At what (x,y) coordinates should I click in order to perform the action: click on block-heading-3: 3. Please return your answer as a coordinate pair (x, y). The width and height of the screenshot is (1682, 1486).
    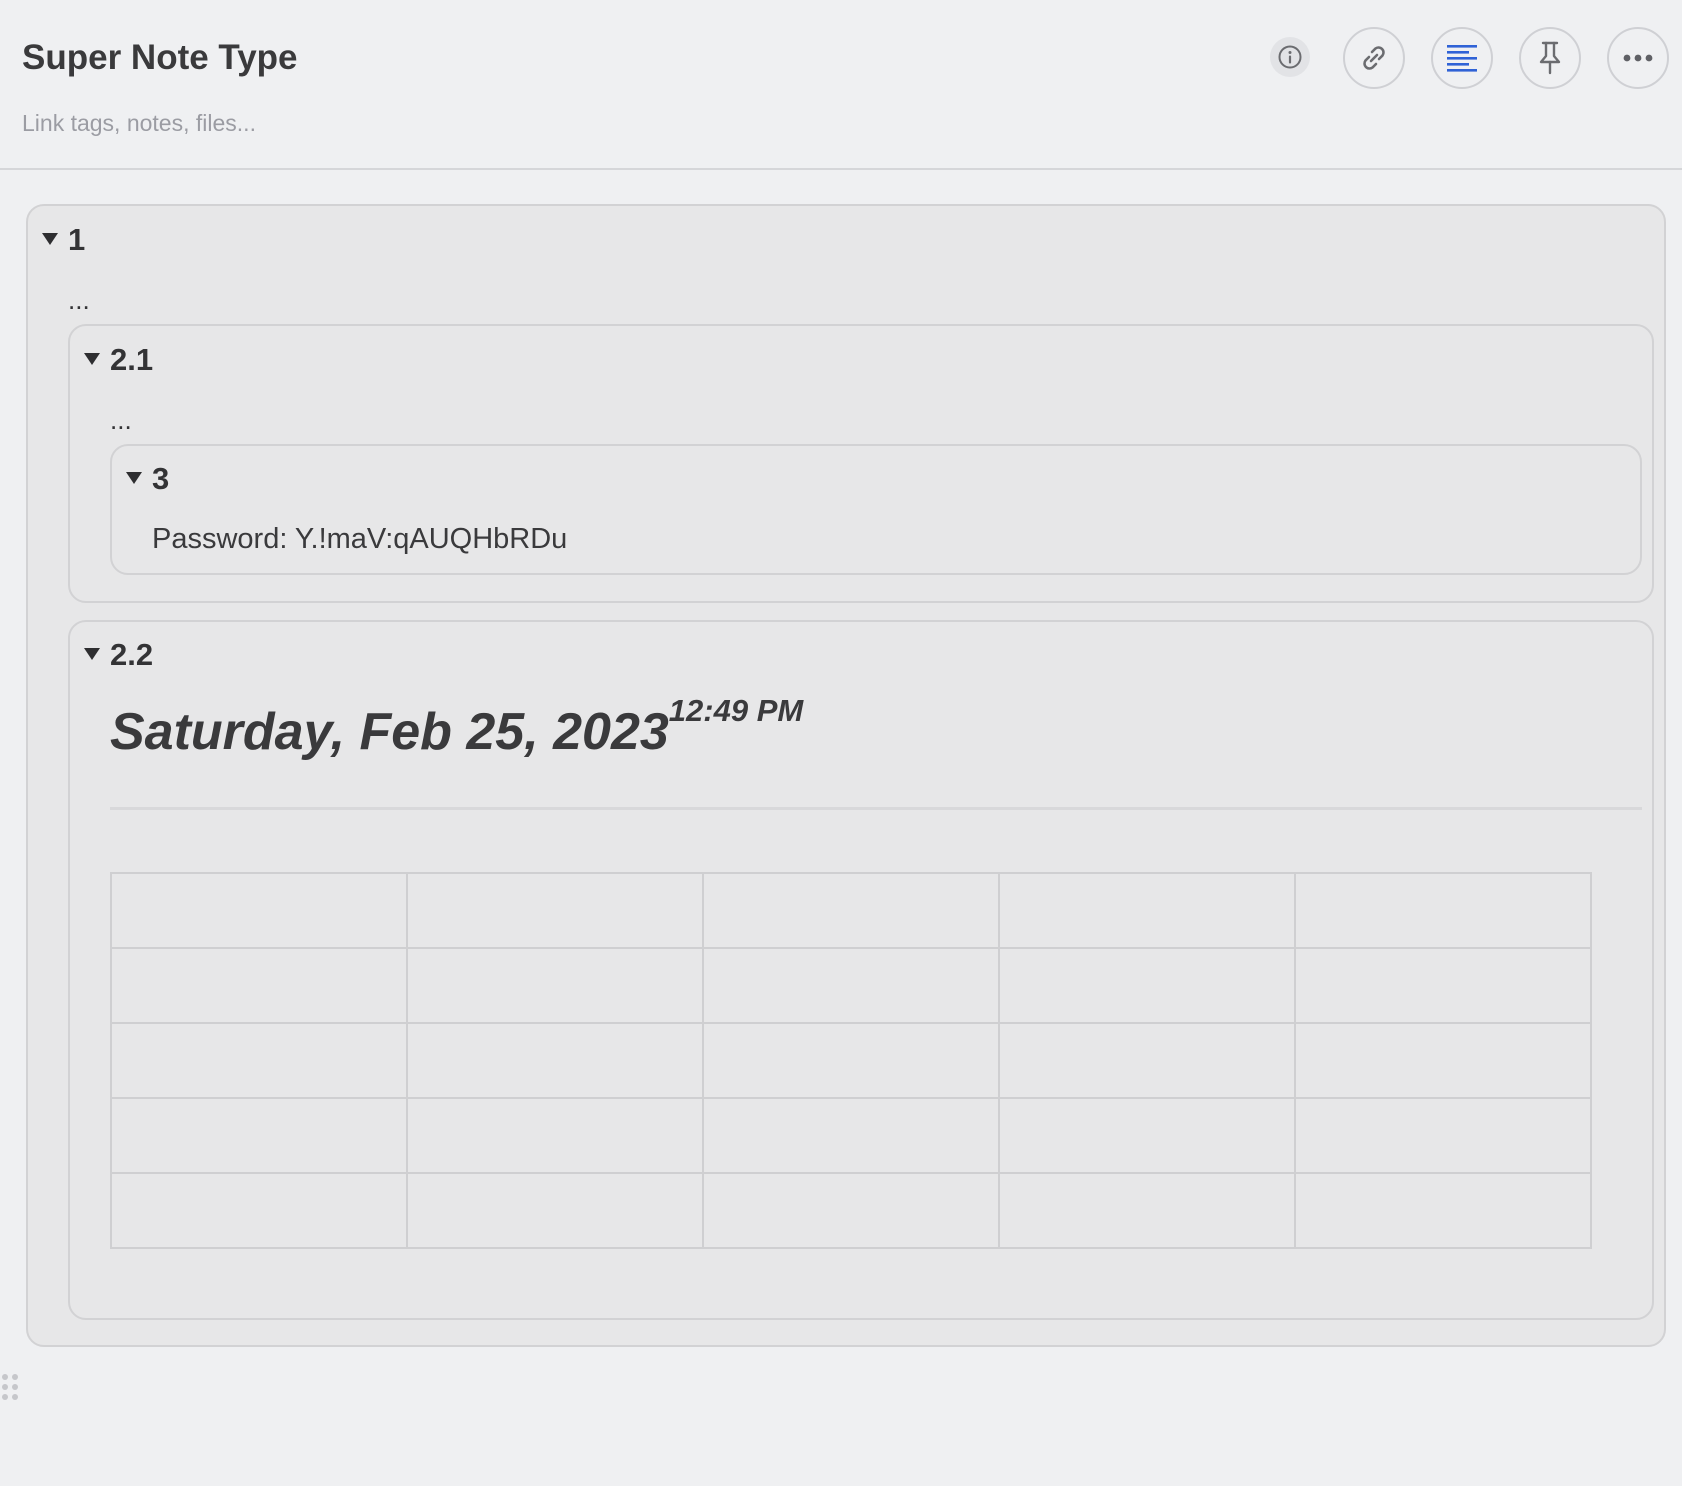
    Looking at the image, I should click on (161, 478).